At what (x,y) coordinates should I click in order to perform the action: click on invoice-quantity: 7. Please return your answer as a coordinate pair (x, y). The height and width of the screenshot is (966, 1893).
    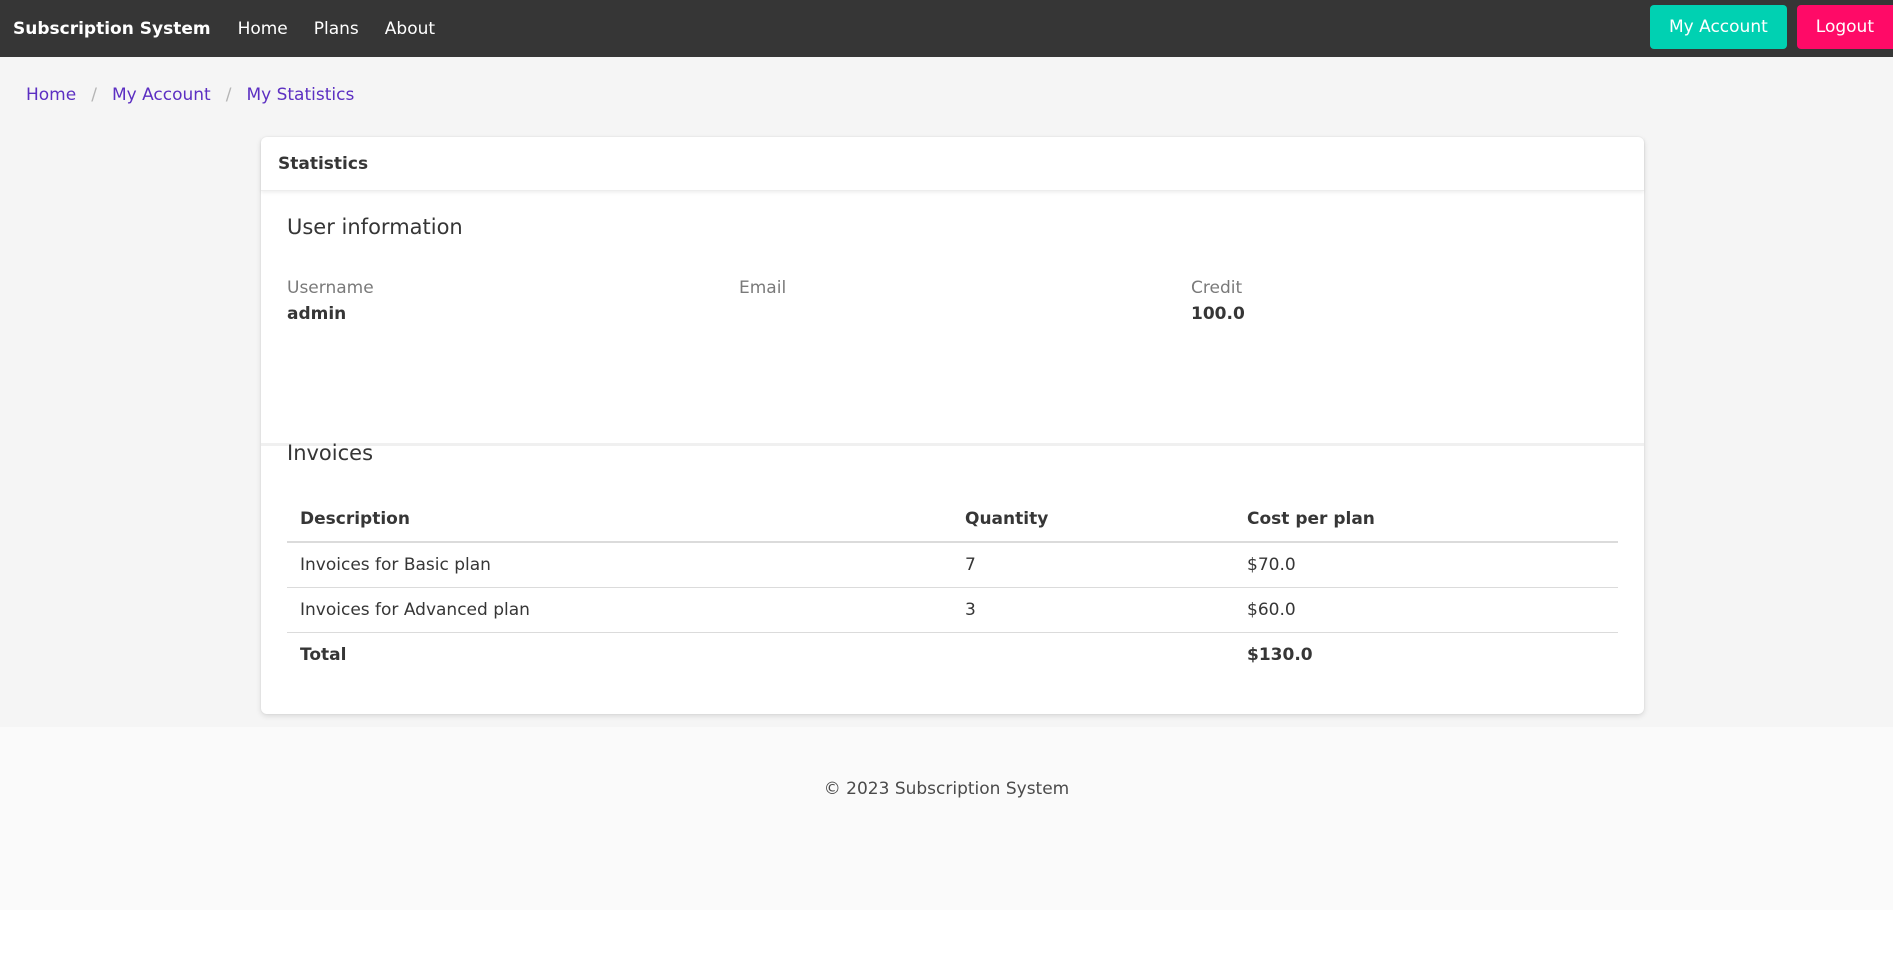
    Looking at the image, I should click on (1093, 565).